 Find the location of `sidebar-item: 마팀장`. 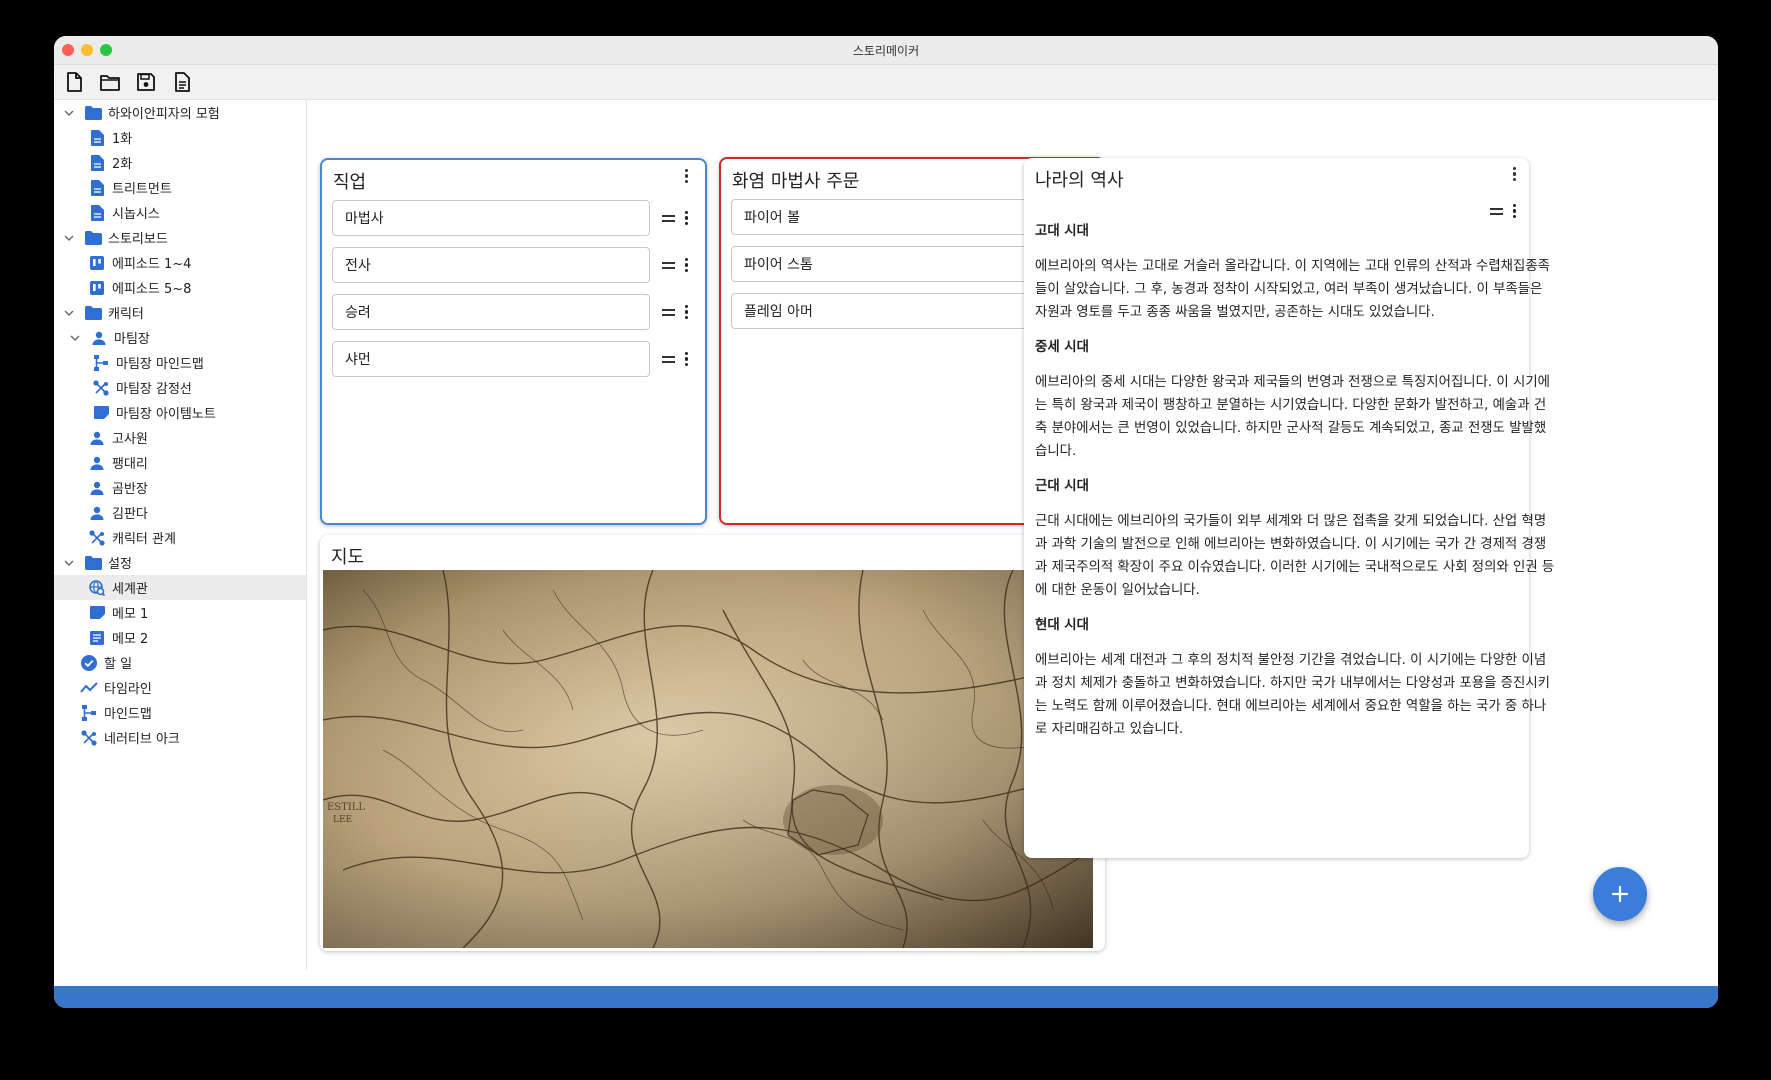

sidebar-item: 마팀장 is located at coordinates (180, 337).